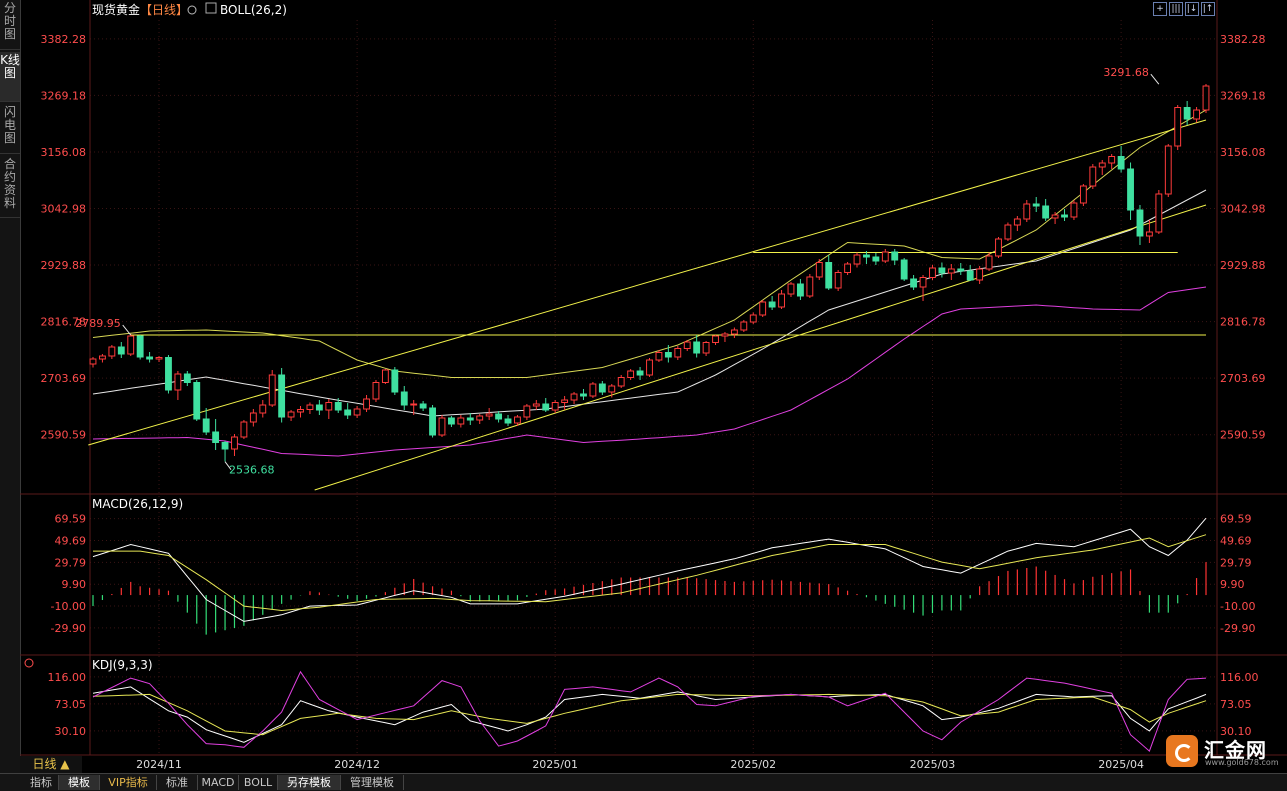 The height and width of the screenshot is (791, 1287). I want to click on macd-panel, so click(649, 576).